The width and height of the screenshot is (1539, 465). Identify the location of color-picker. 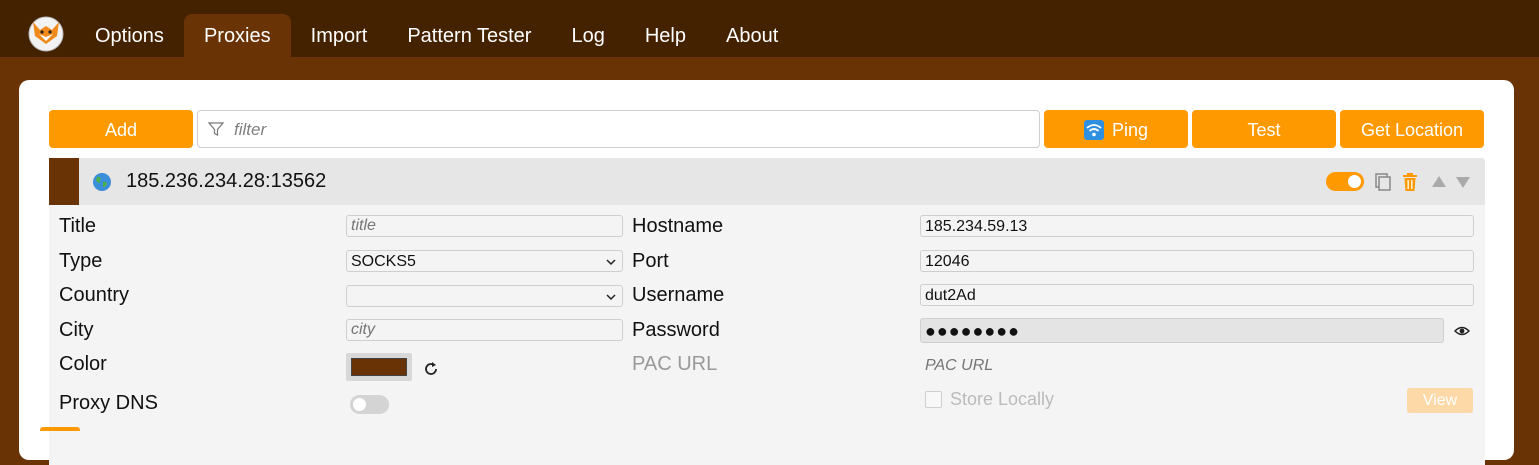
(379, 367).